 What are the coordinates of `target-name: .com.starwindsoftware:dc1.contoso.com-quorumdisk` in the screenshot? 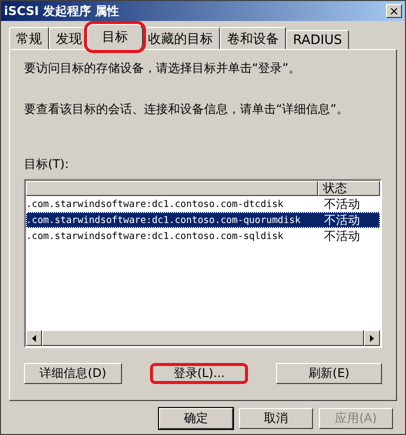 It's located at (164, 220).